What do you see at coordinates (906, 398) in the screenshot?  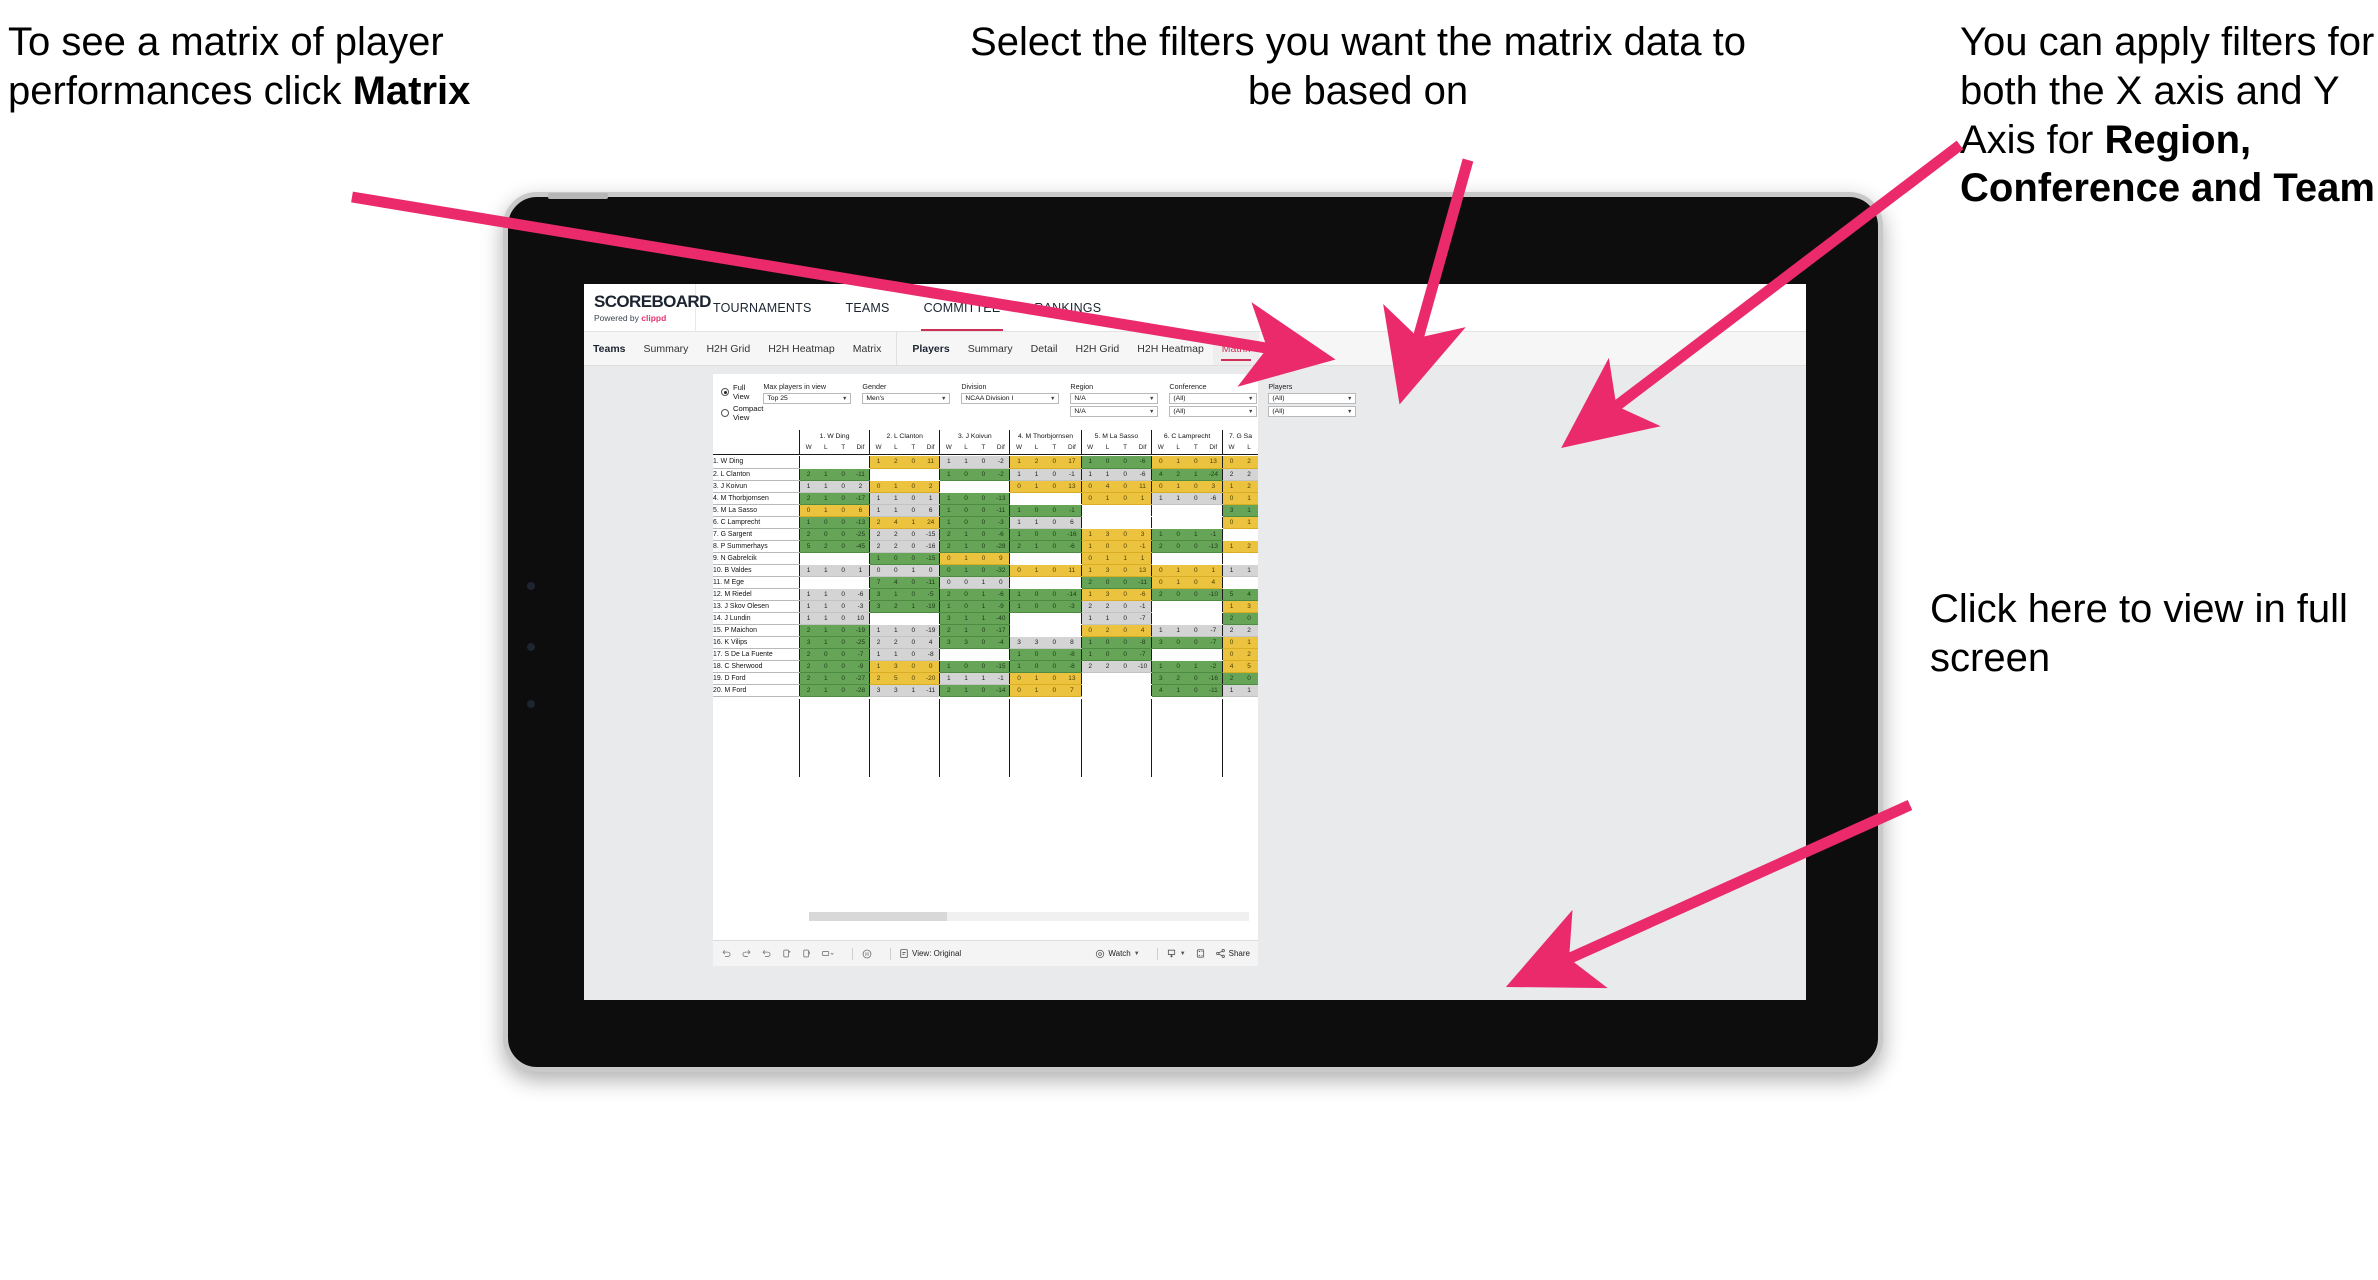 I see `filter-gender-select: Men's ▼` at bounding box center [906, 398].